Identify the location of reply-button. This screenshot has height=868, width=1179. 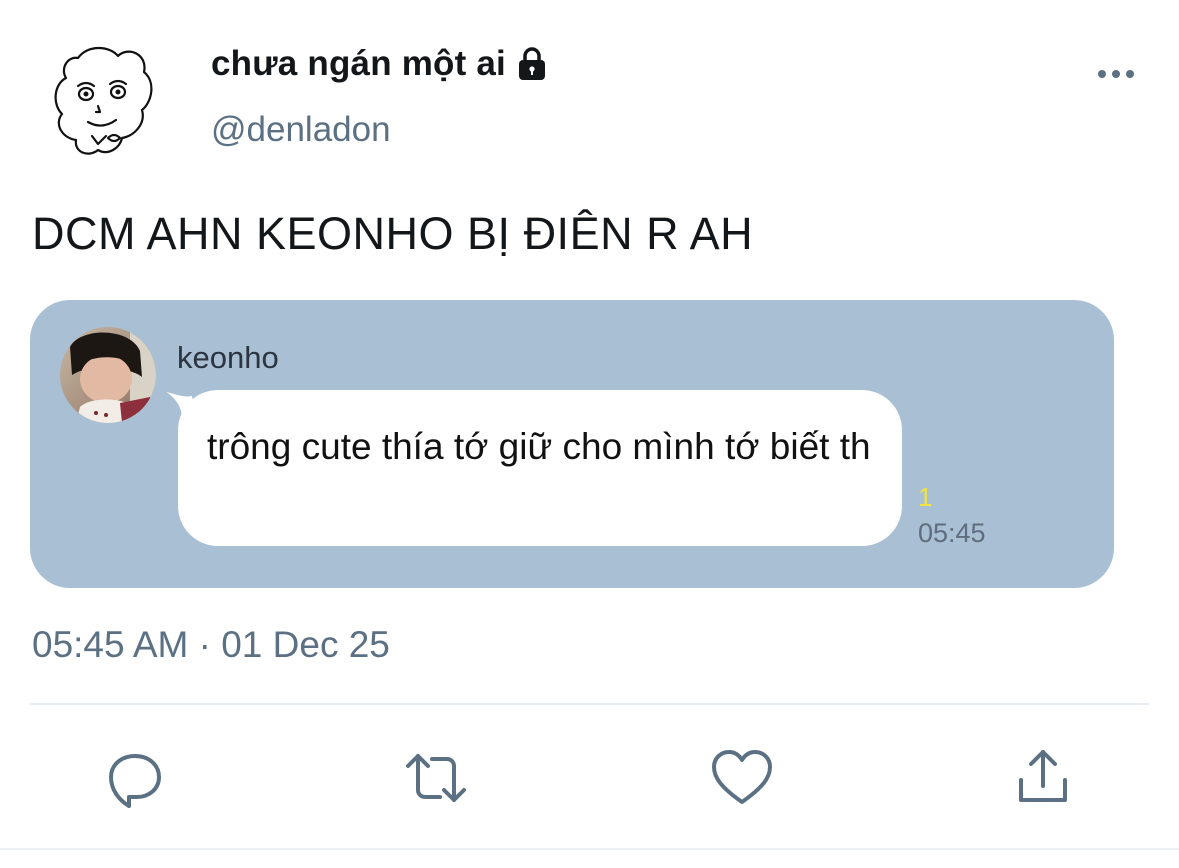
(135, 778).